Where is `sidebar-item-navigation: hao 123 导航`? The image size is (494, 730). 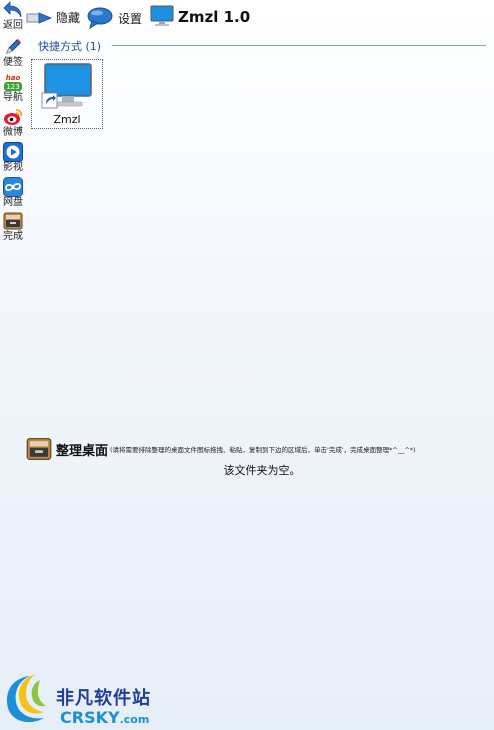 sidebar-item-navigation: hao 123 导航 is located at coordinates (13, 87).